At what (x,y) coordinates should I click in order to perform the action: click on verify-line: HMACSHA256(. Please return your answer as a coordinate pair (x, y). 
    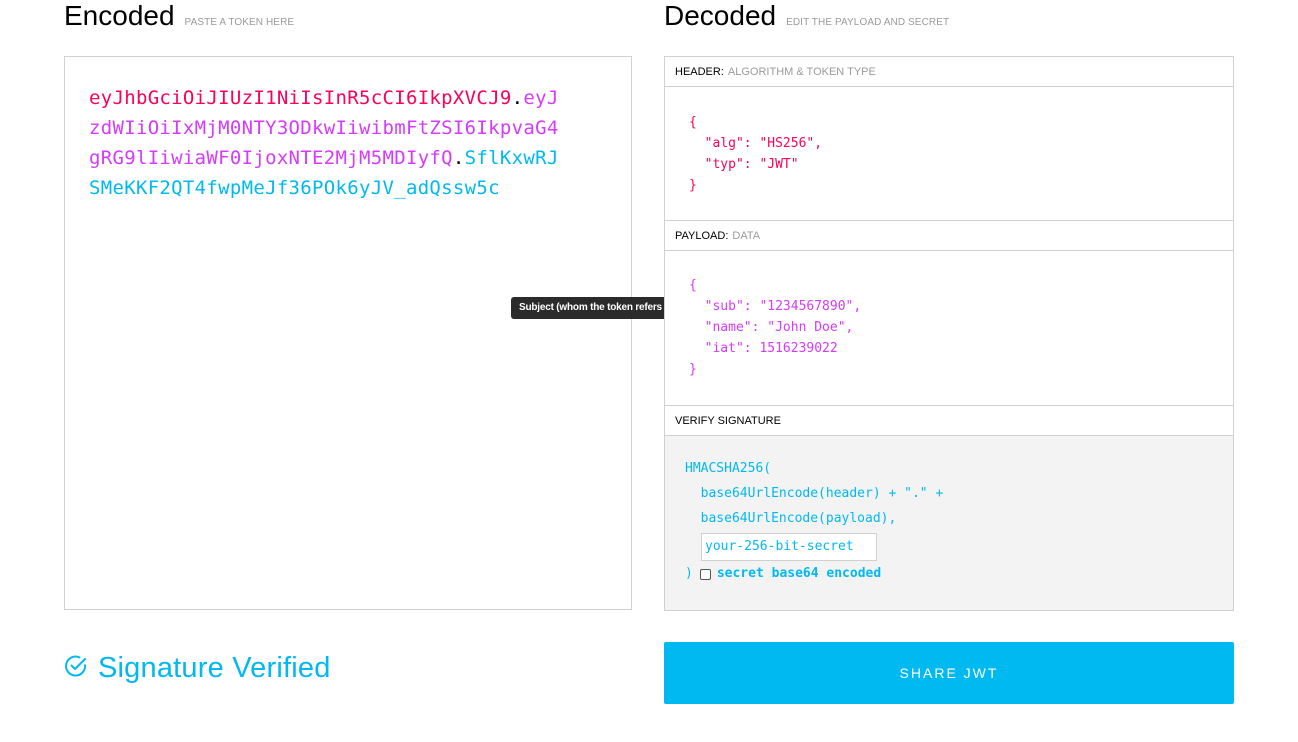
    Looking at the image, I should click on (728, 468).